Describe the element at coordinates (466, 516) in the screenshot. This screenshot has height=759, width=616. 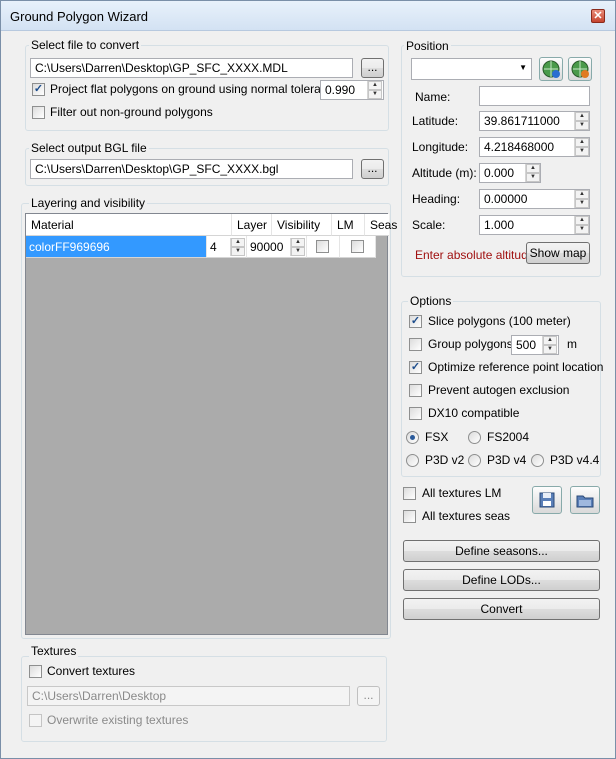
I see `all-textures-seas-label: All textures seas` at that location.